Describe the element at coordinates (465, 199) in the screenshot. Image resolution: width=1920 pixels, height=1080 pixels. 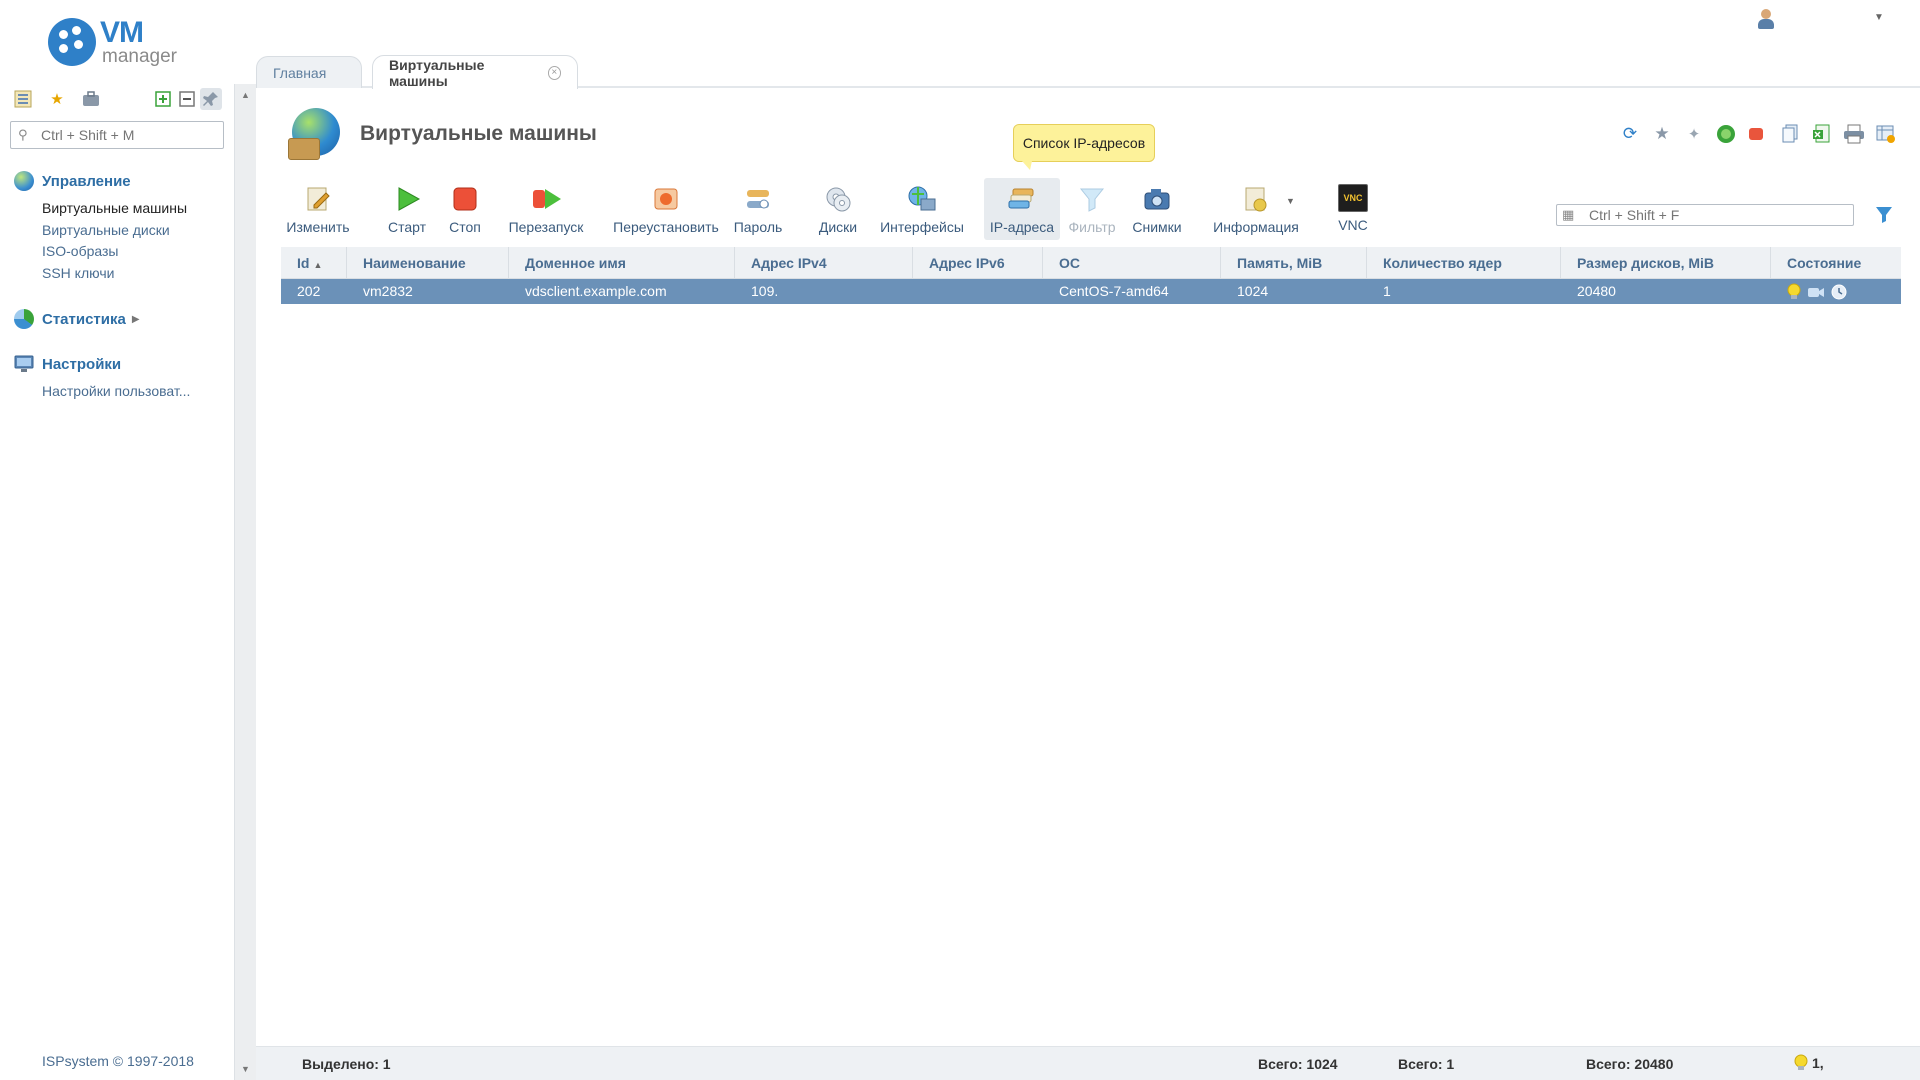
I see `stop-icon` at that location.